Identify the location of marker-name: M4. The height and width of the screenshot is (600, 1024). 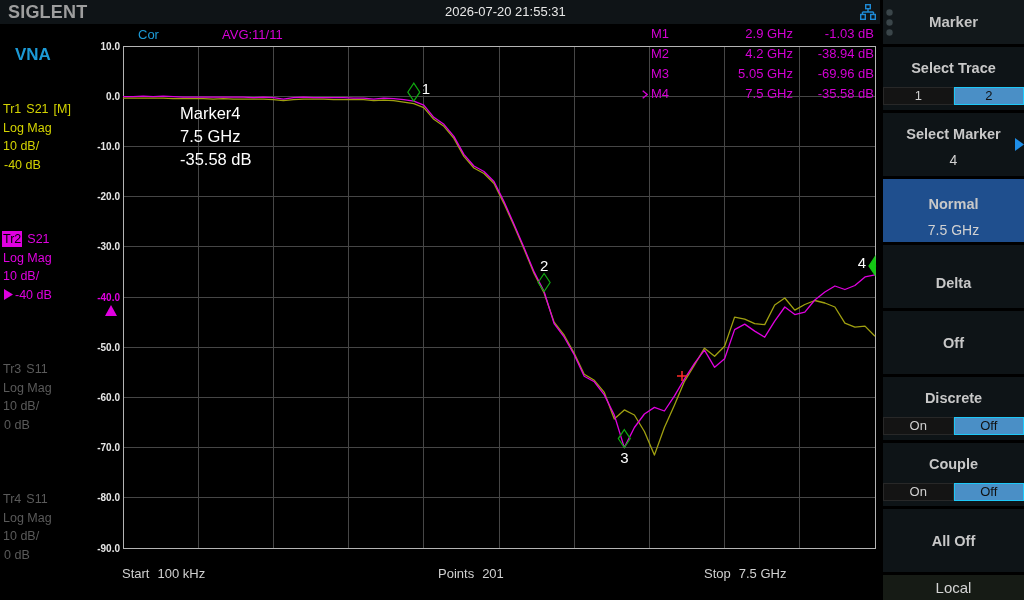
(660, 94).